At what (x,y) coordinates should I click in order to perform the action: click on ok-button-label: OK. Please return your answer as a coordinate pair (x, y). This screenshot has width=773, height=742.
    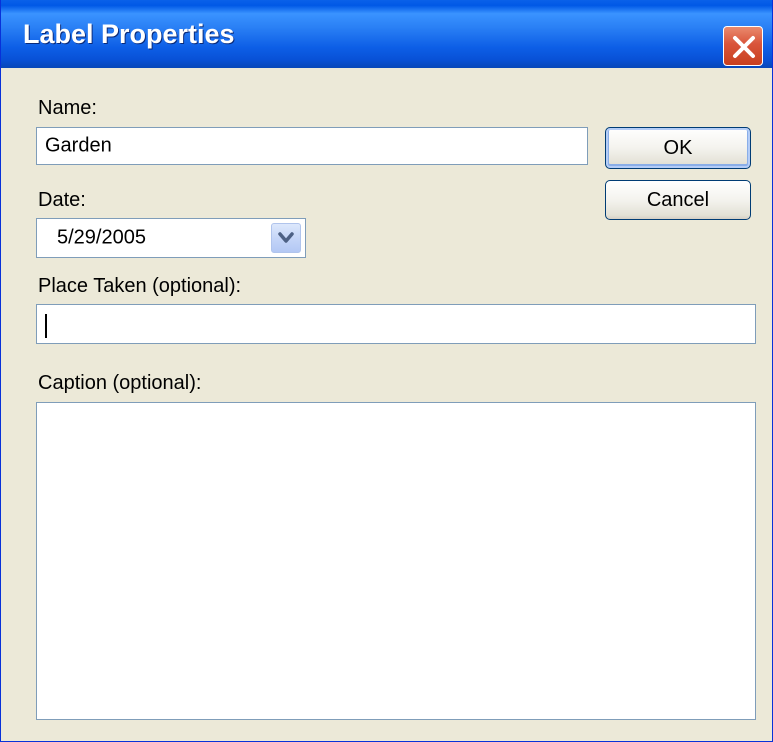
    Looking at the image, I should click on (678, 148).